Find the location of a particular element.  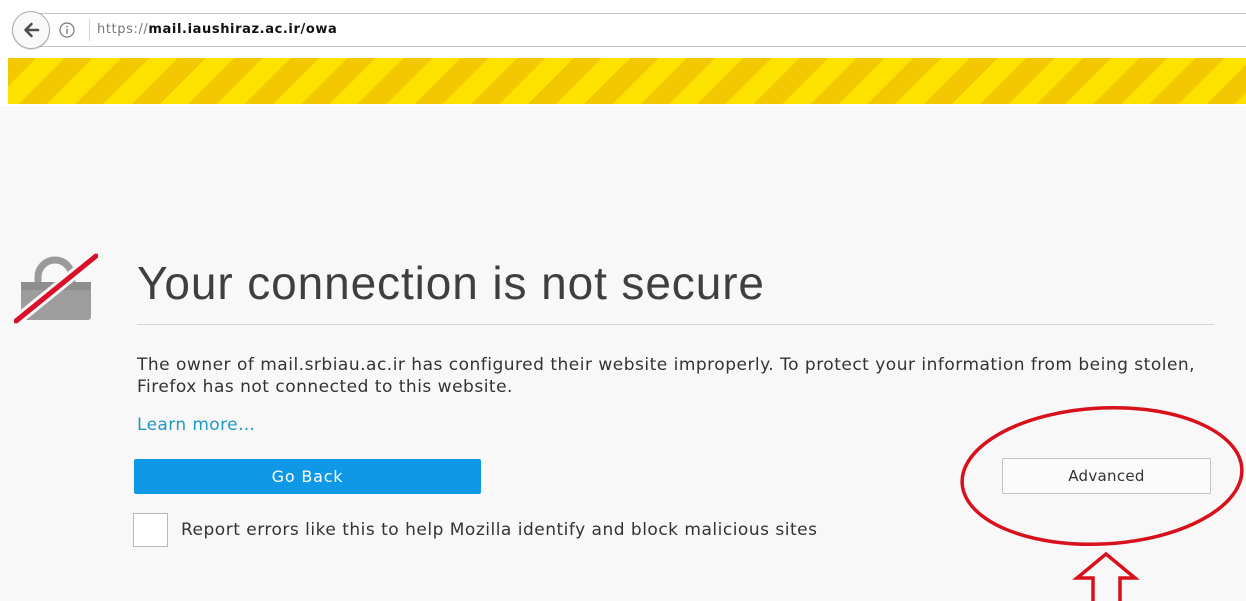

advanced-button: Advanced is located at coordinates (1106, 476).